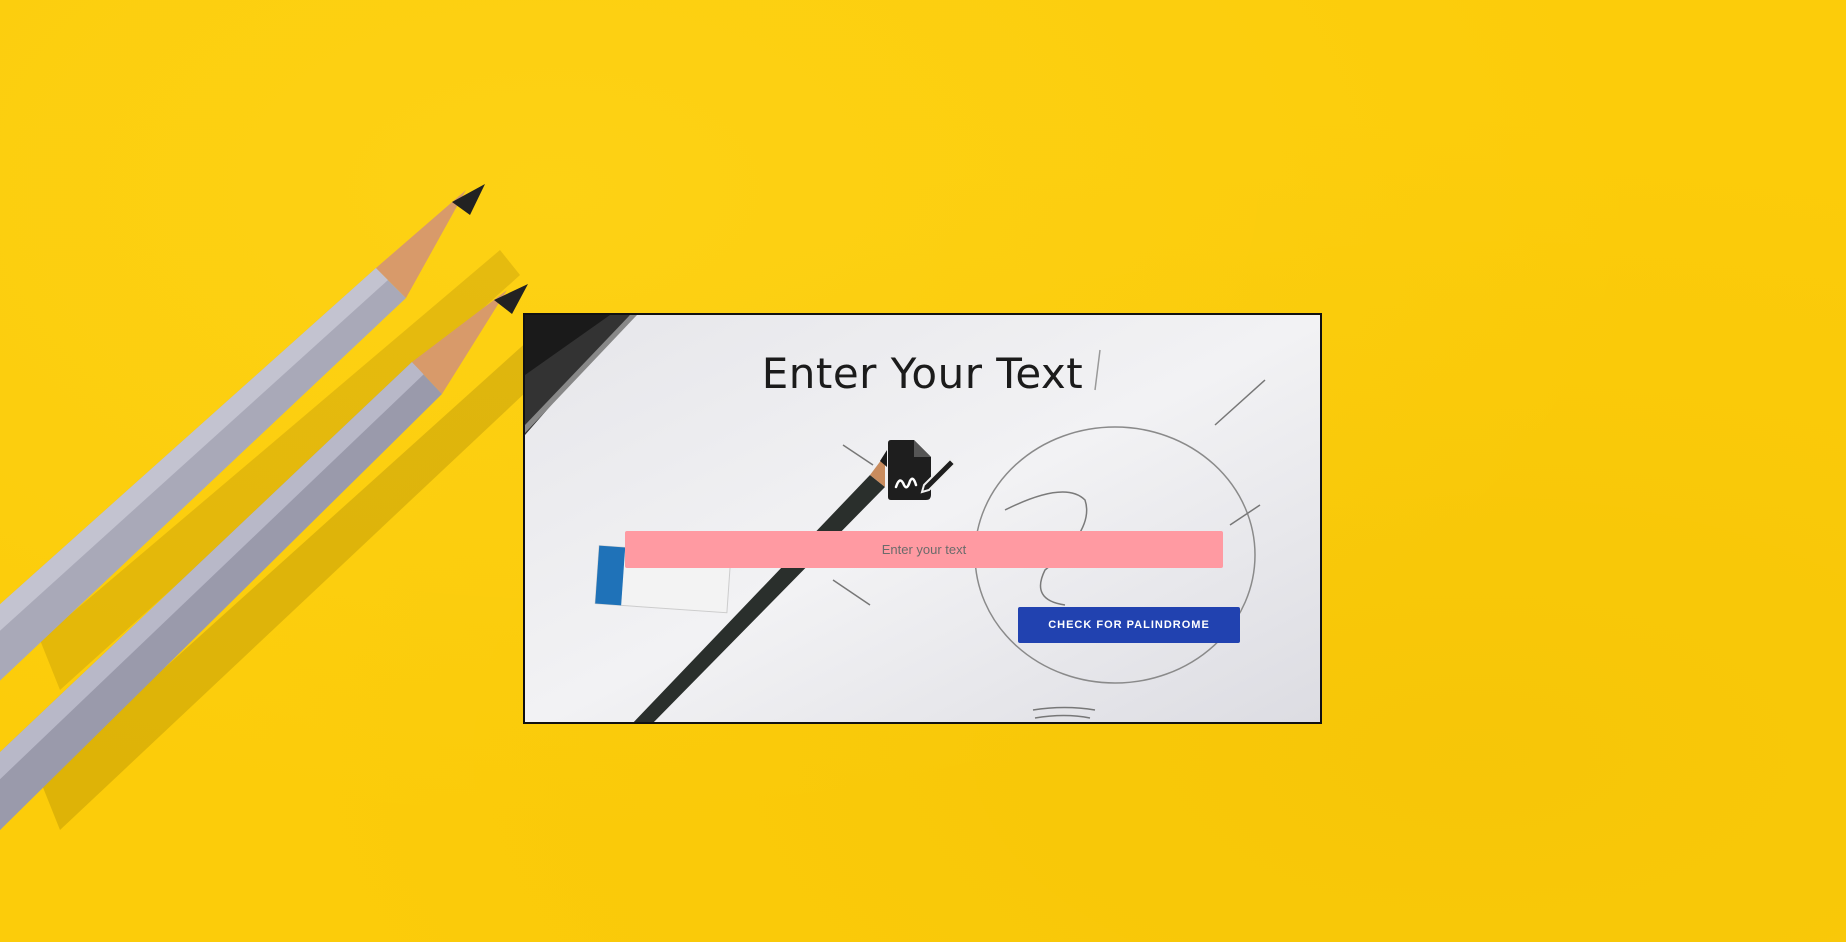  I want to click on file-signature-icon, so click(922, 470).